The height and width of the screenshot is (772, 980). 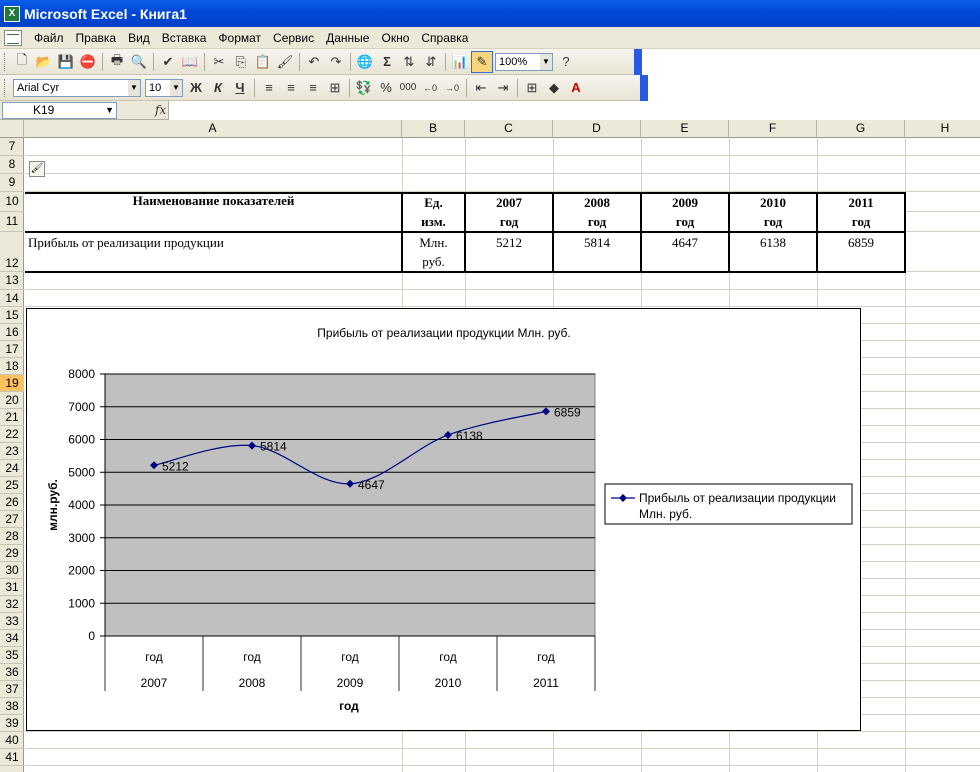 I want to click on row-header-26: 26, so click(x=12, y=502).